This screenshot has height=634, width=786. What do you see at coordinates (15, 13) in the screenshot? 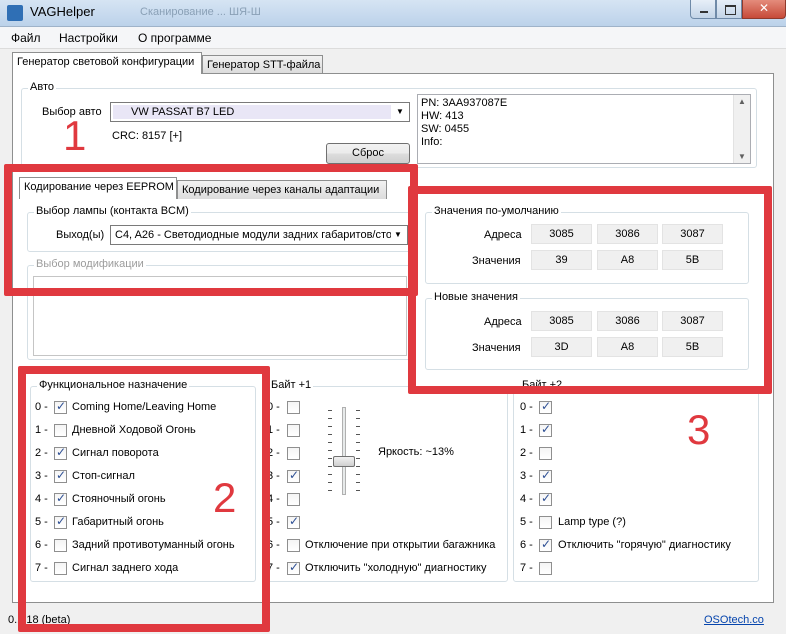
I see `app-icon` at bounding box center [15, 13].